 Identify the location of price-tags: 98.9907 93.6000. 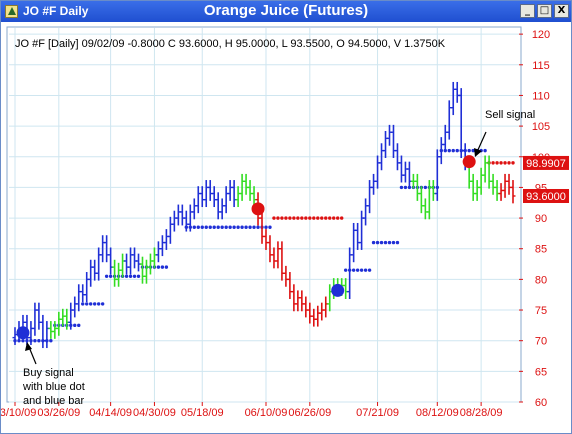
(546, 179).